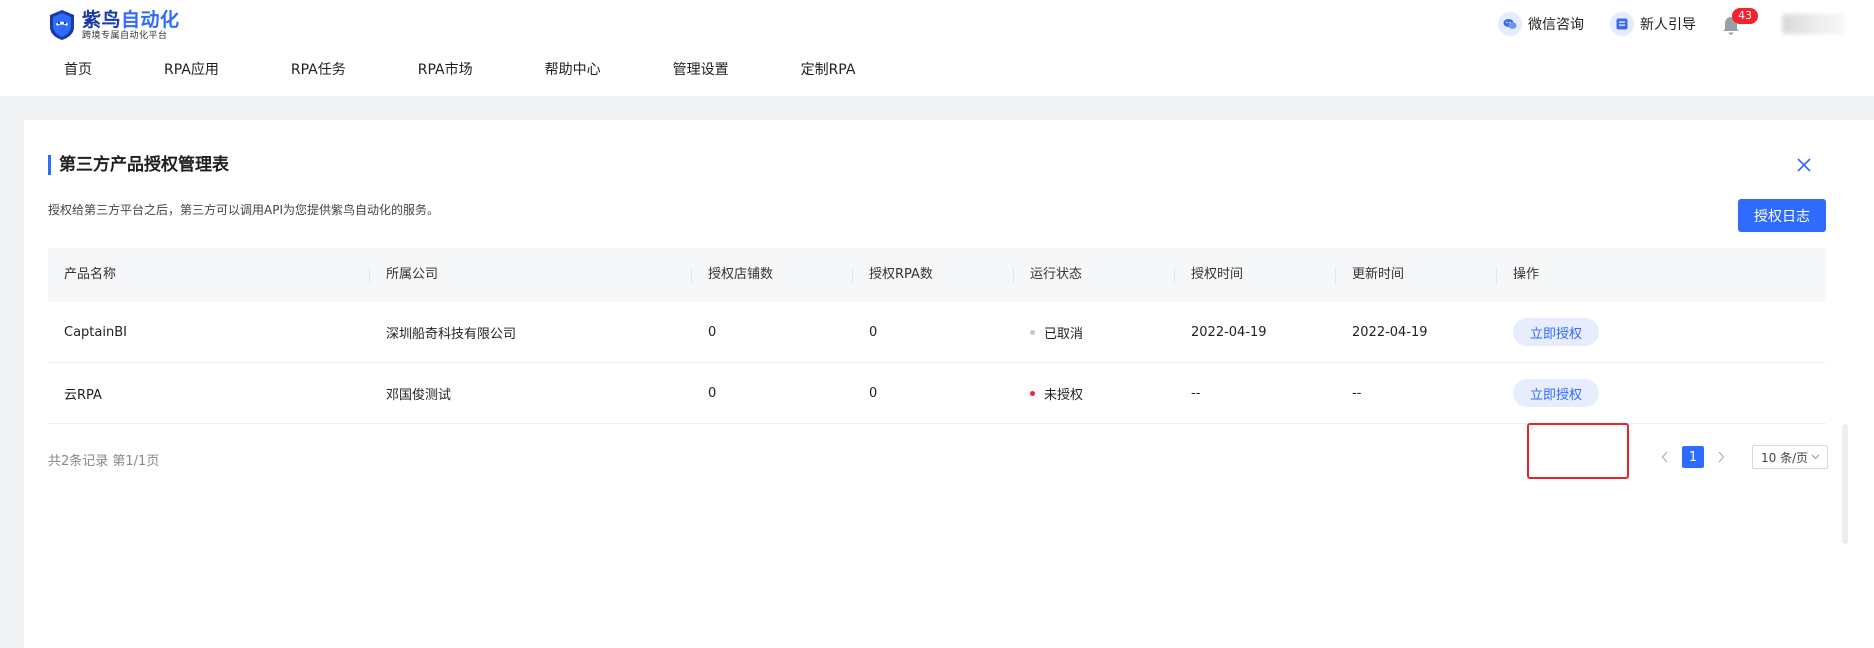 The width and height of the screenshot is (1874, 648). What do you see at coordinates (1622, 24) in the screenshot?
I see `guide-icon` at bounding box center [1622, 24].